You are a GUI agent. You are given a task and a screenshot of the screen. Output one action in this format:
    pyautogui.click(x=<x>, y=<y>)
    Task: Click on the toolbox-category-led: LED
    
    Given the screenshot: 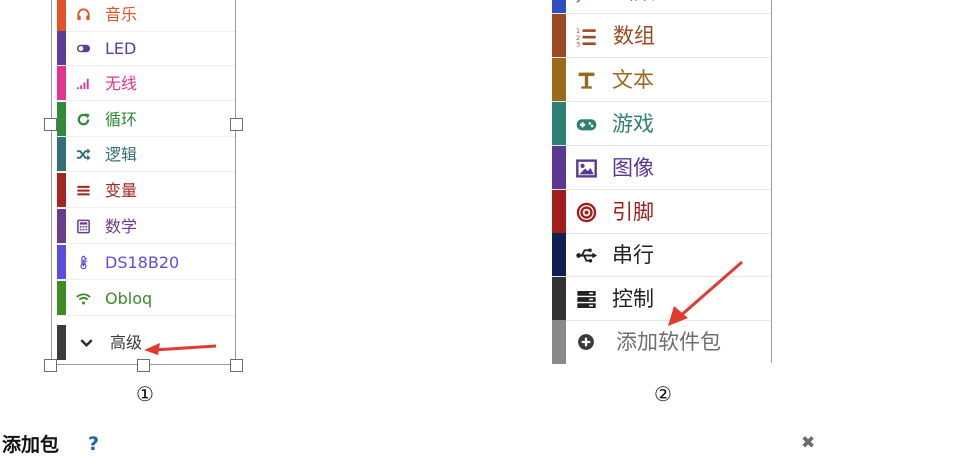 What is the action you would take?
    pyautogui.click(x=146, y=48)
    